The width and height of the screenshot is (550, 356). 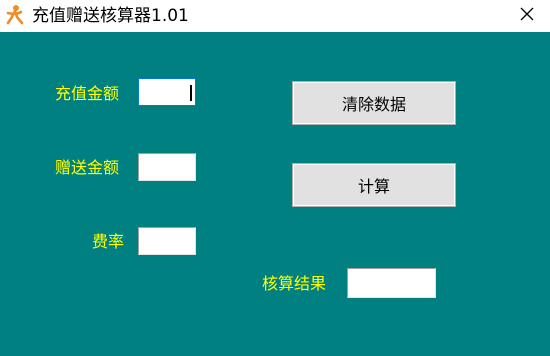 What do you see at coordinates (108, 241) in the screenshot?
I see `fee-rate-label: 费率` at bounding box center [108, 241].